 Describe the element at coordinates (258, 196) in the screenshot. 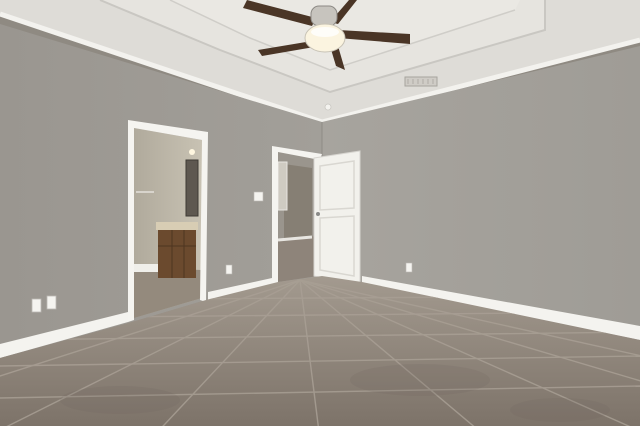

I see `light-switch-icon` at that location.